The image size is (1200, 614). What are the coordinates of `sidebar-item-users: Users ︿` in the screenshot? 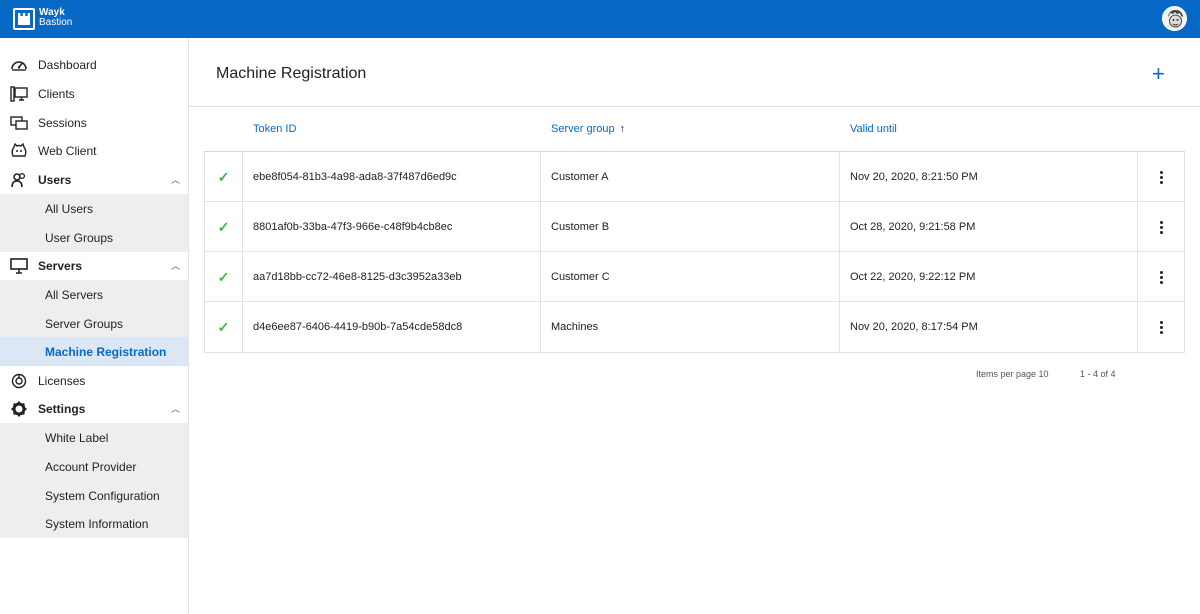 It's located at (94, 179).